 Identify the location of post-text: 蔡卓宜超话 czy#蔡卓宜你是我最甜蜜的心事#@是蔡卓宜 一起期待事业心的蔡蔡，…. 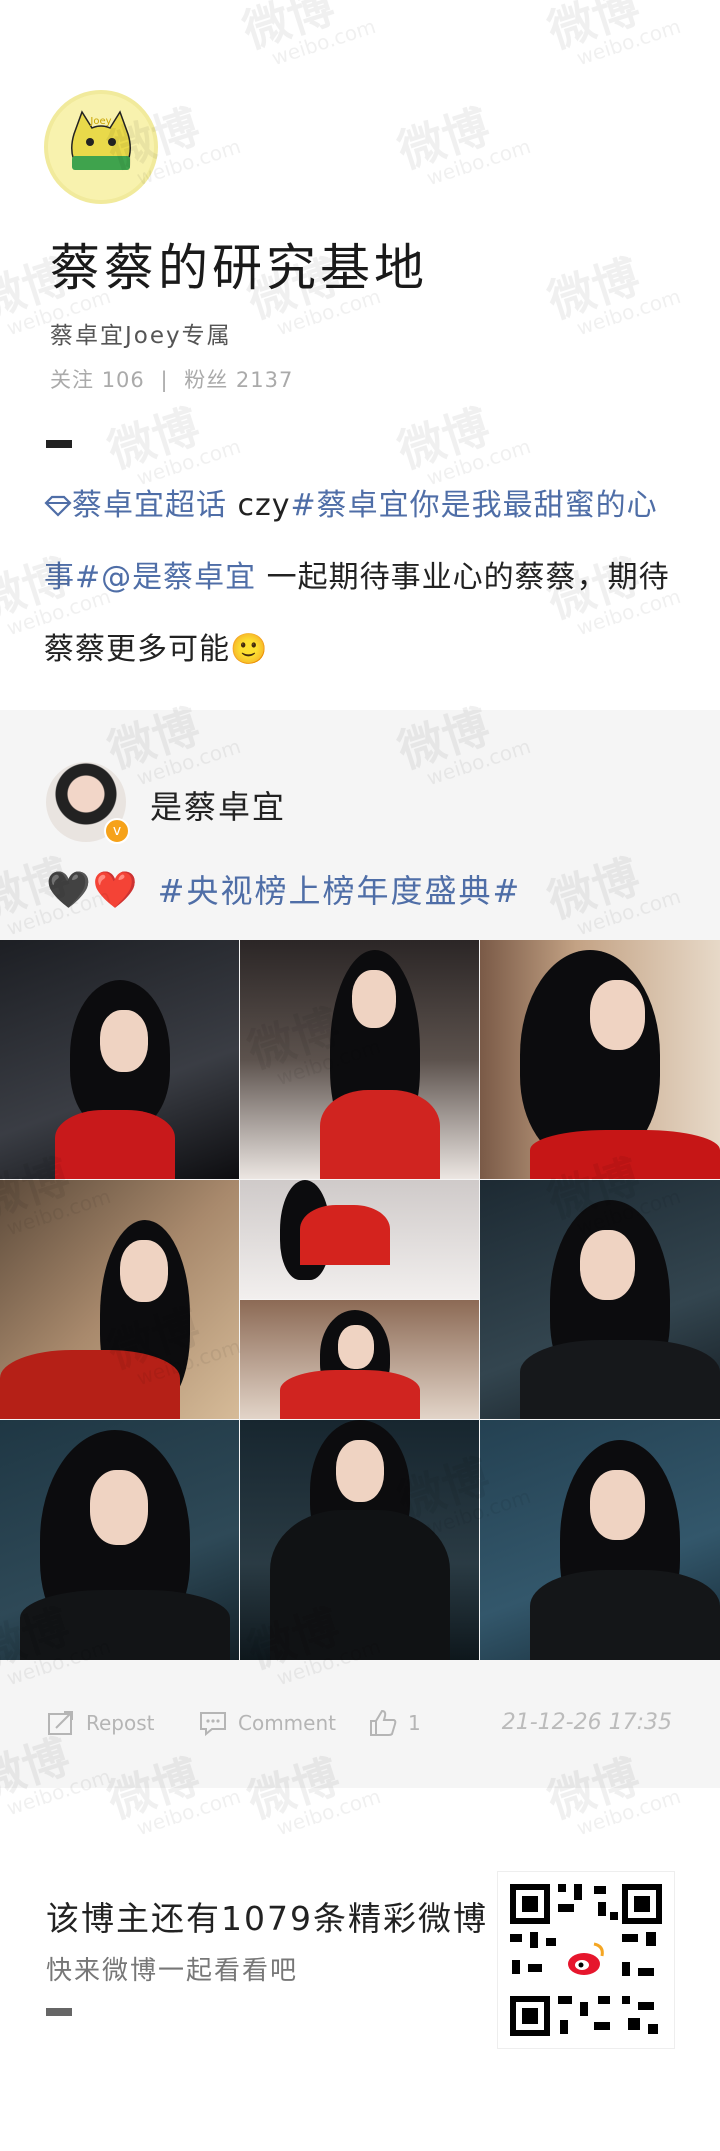
(364, 578).